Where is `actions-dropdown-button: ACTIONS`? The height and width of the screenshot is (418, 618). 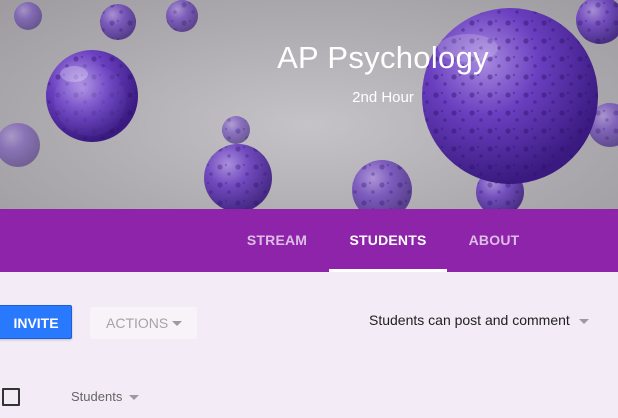 actions-dropdown-button: ACTIONS is located at coordinates (143, 323).